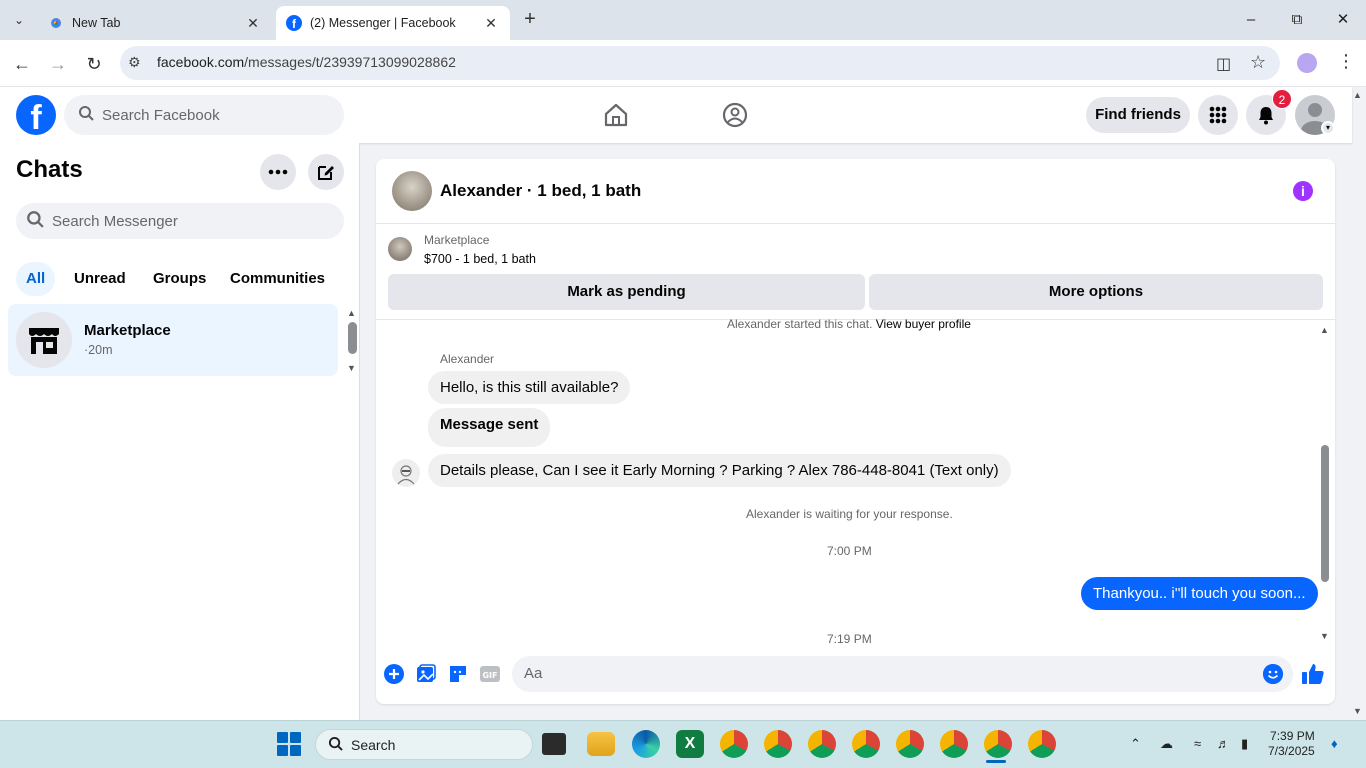 This screenshot has width=1366, height=768. Describe the element at coordinates (1197, 743) in the screenshot. I see `wifi-icon: ≈` at that location.